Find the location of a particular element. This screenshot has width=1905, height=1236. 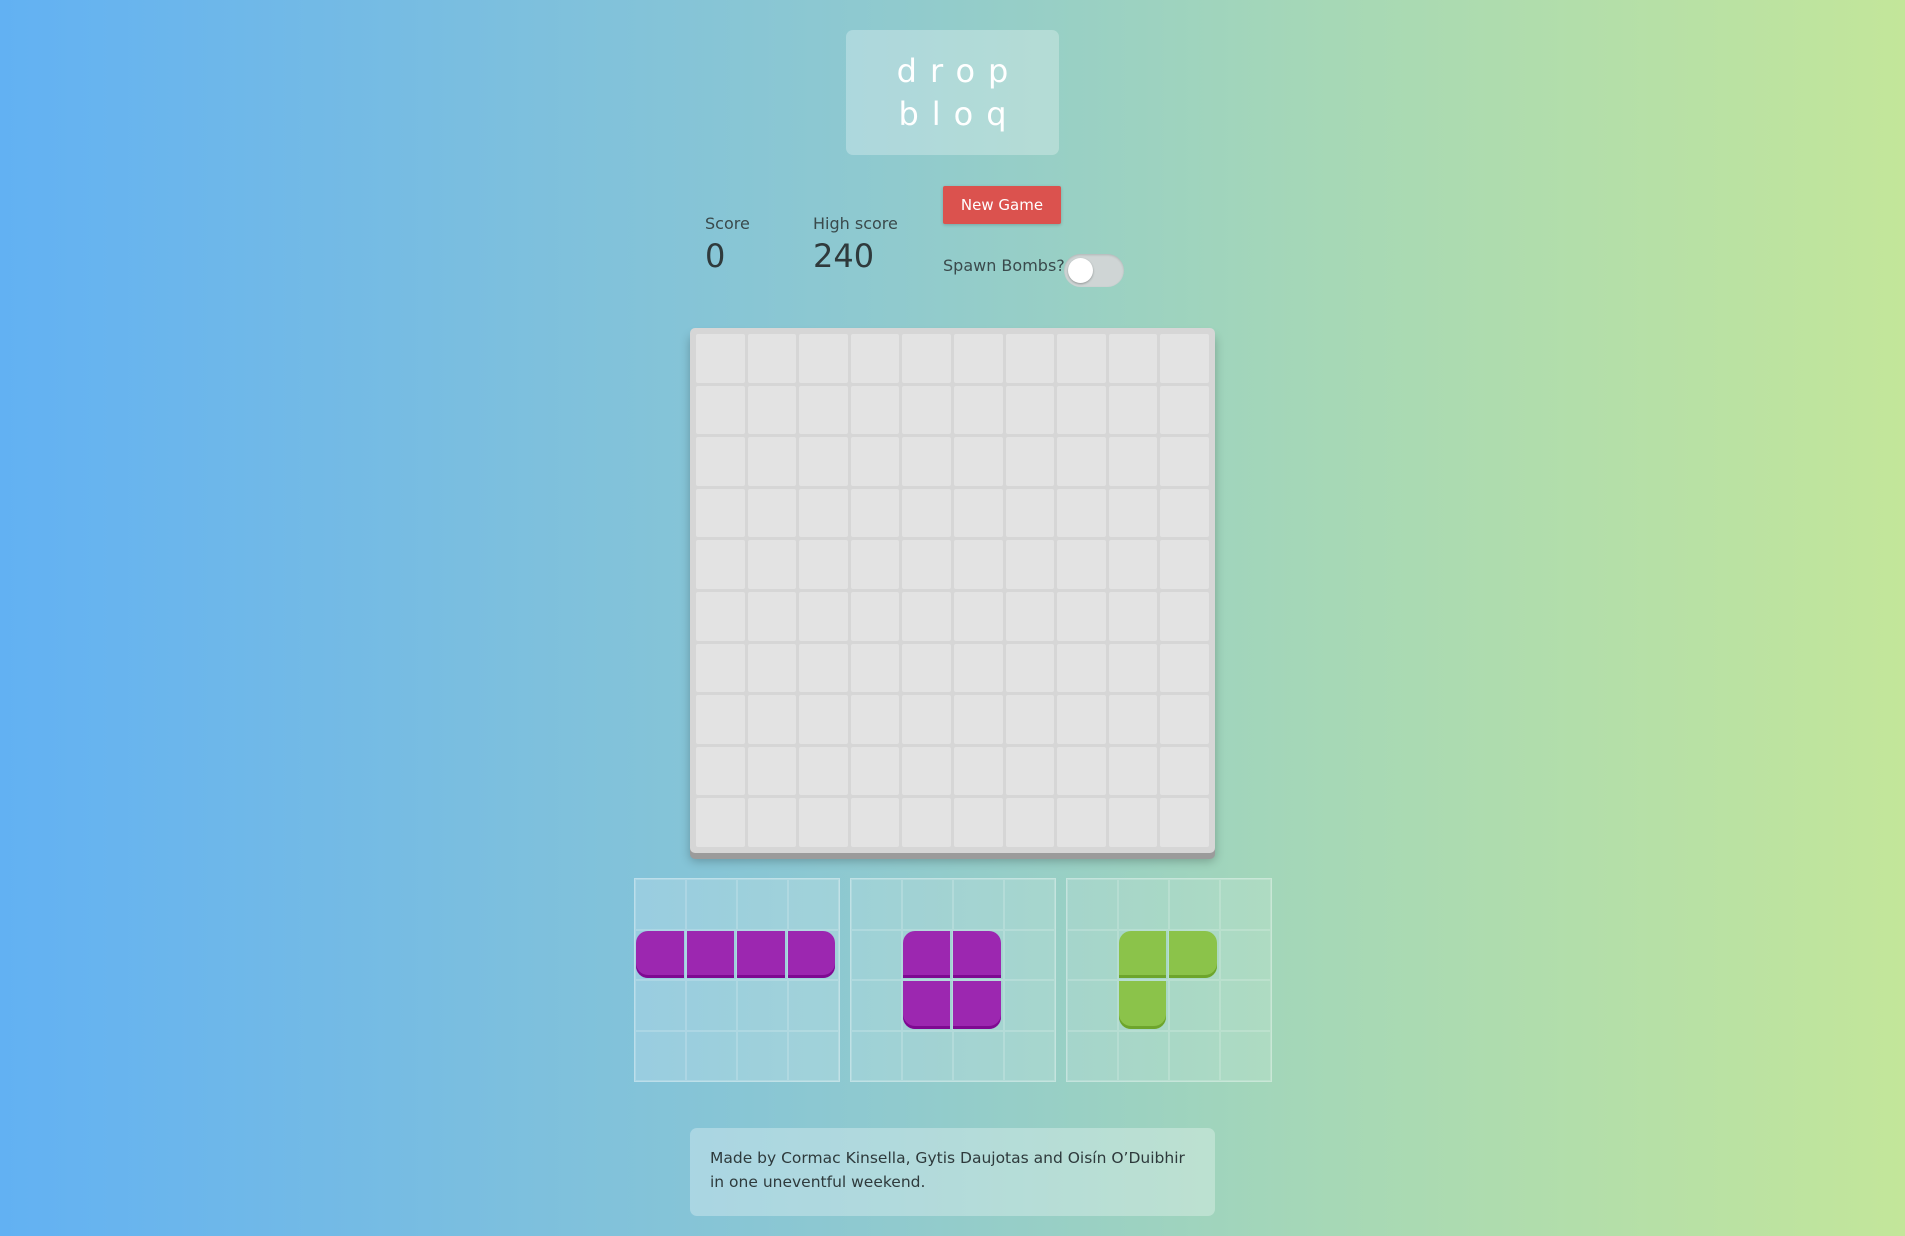

new-game-button: New Game is located at coordinates (1002, 205).